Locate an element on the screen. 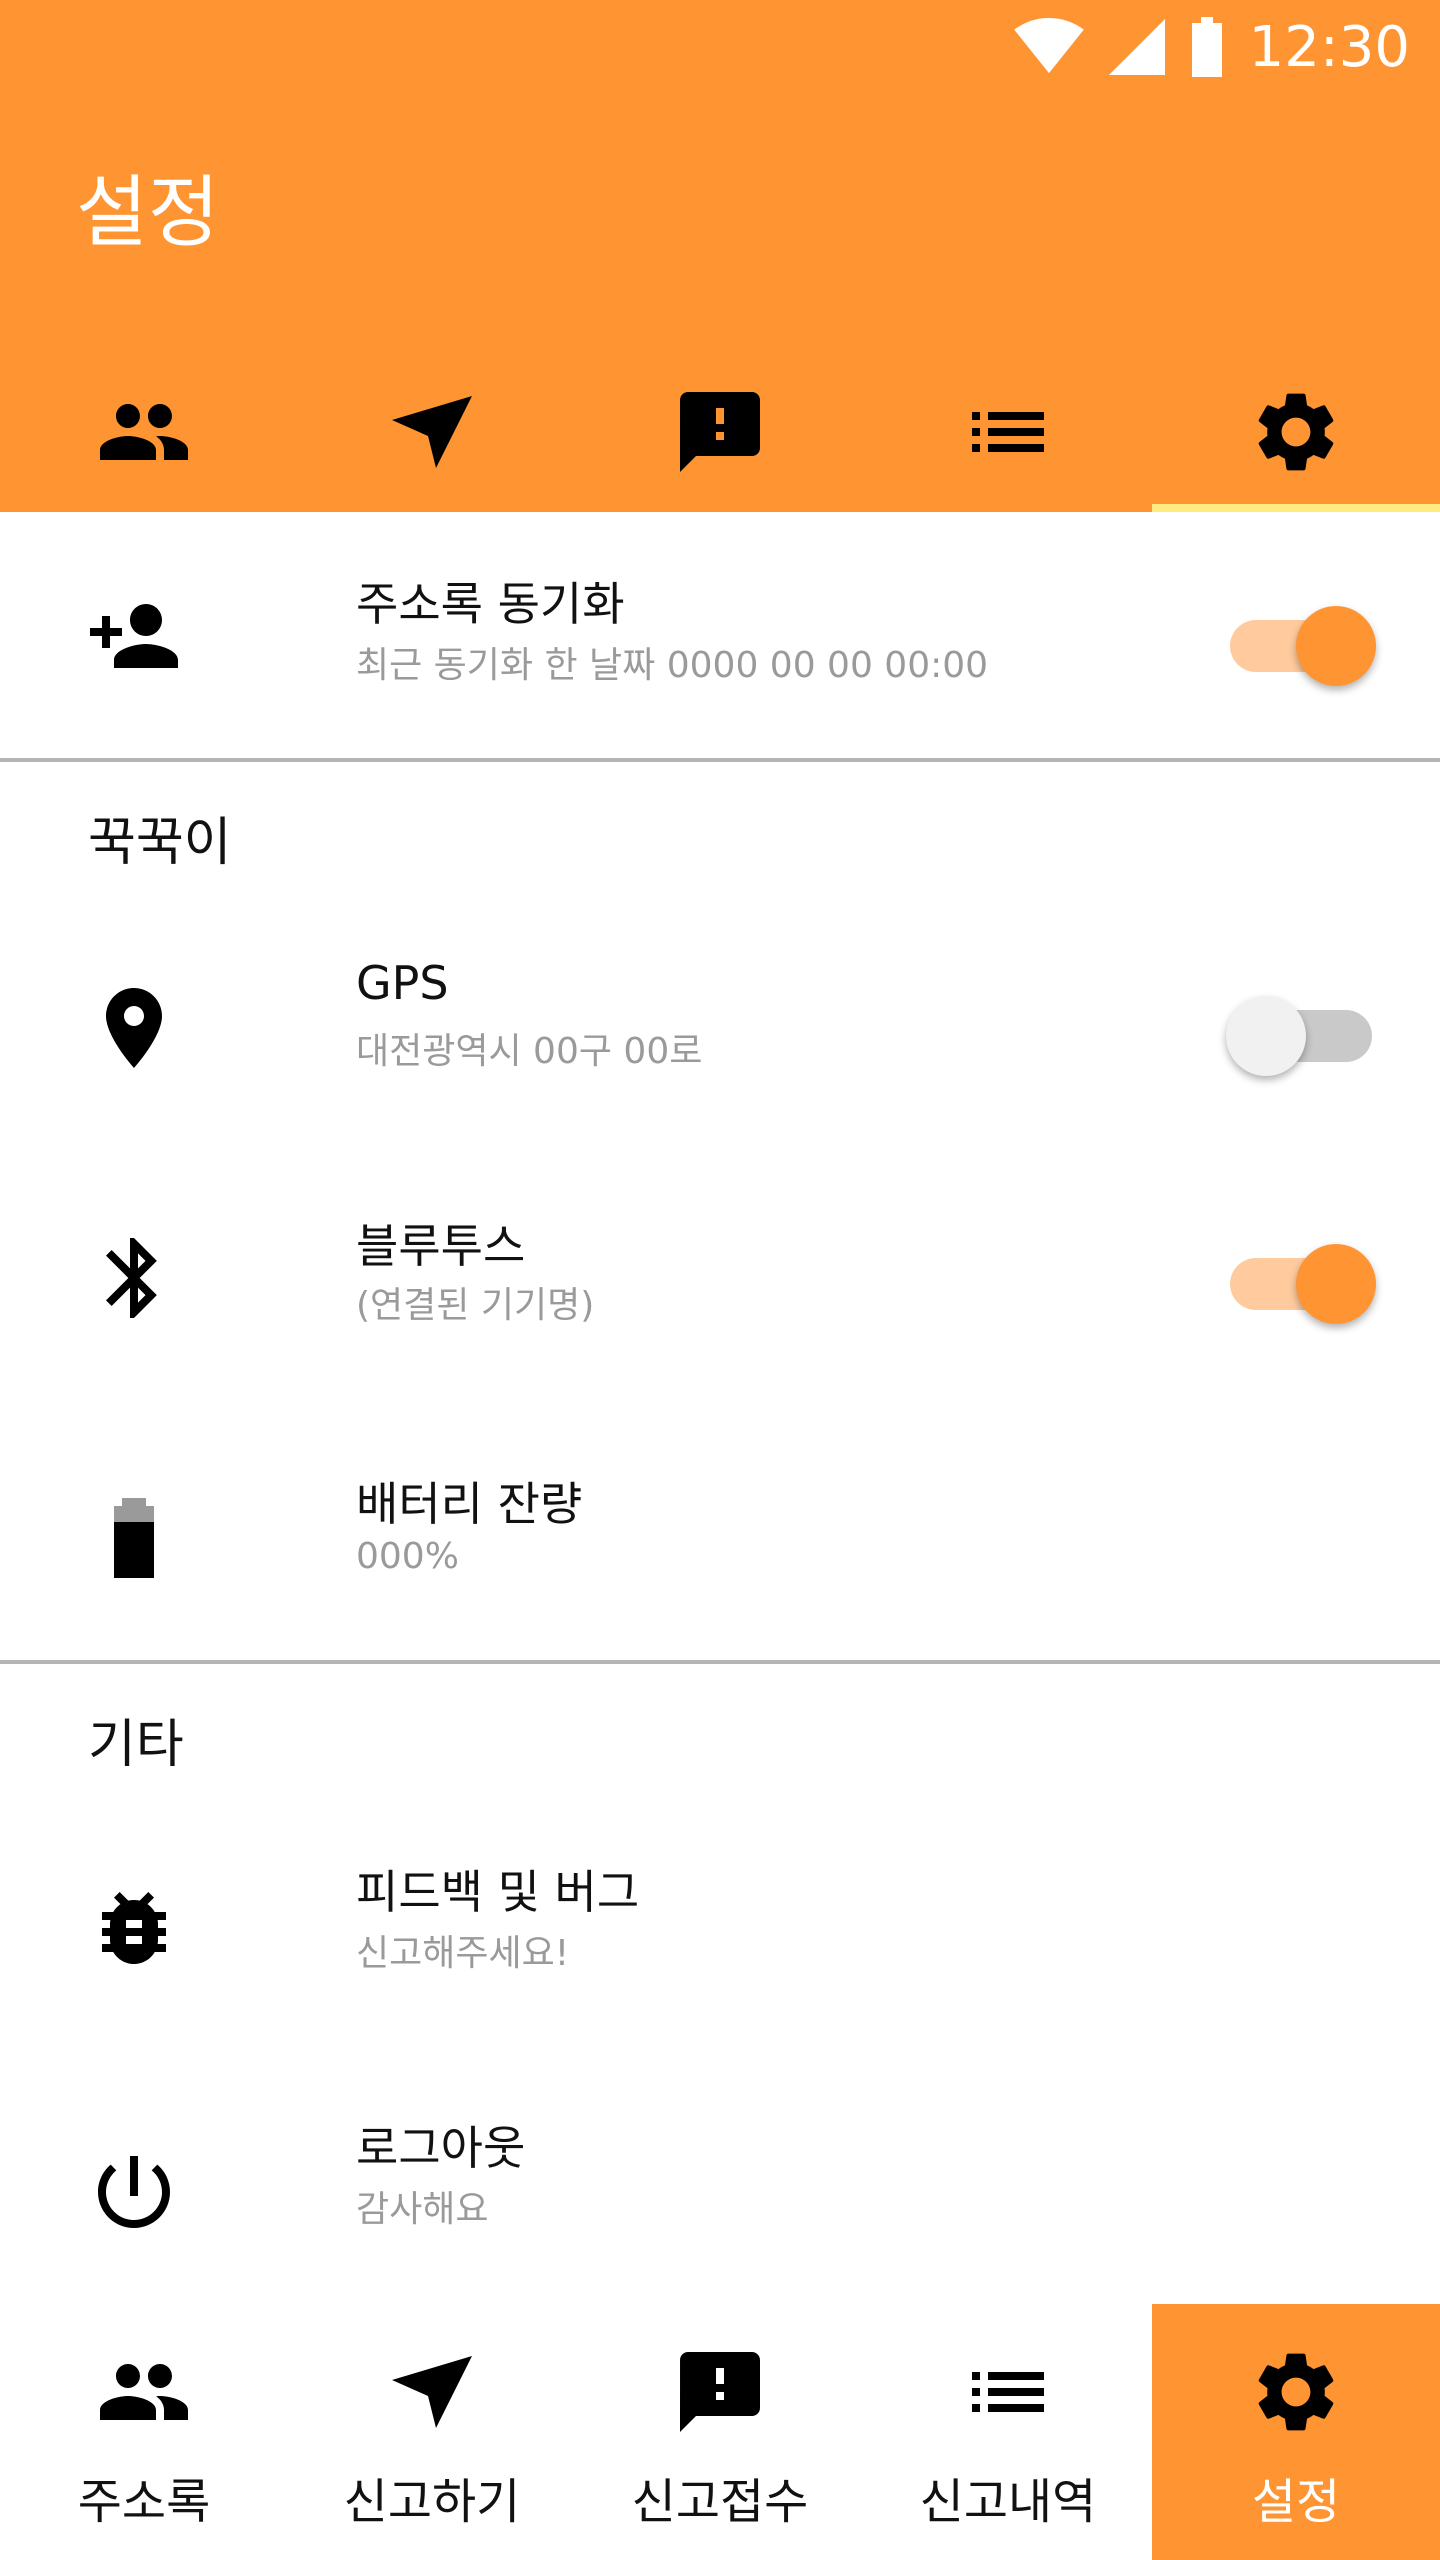  tab-report is located at coordinates (432, 432).